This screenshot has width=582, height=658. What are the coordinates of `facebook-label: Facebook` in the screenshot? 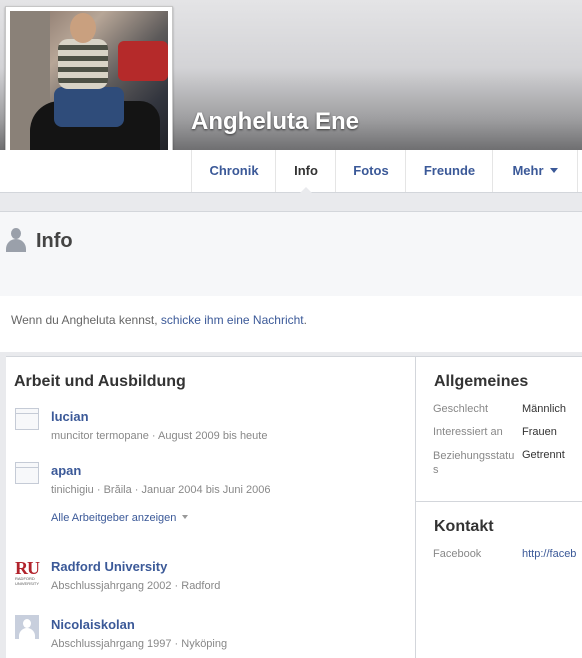 It's located at (457, 554).